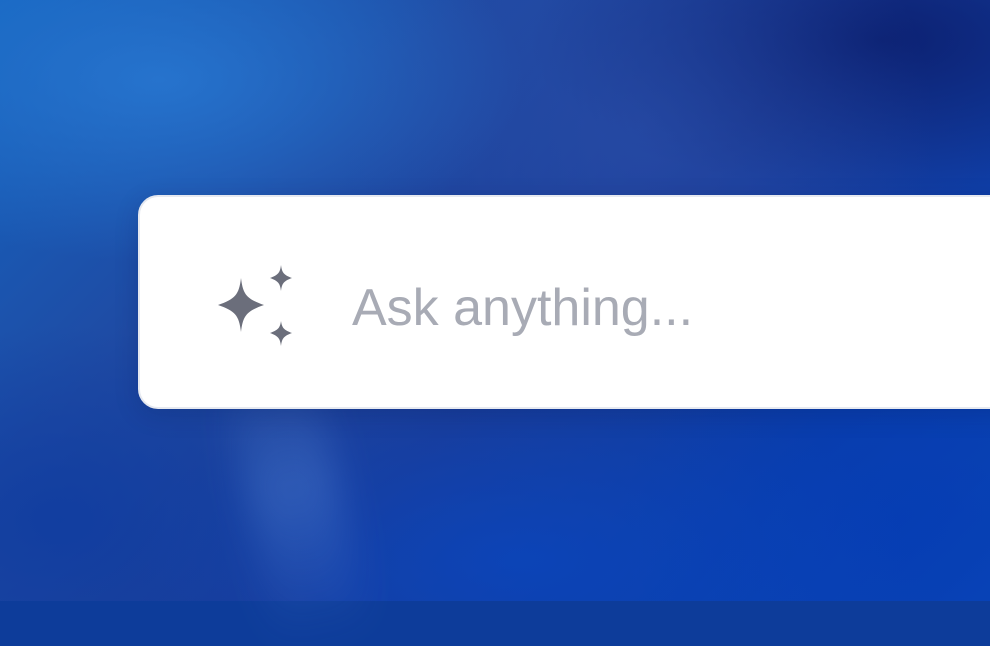 This screenshot has height=646, width=990. I want to click on sparkle-small-star-bottom, so click(281, 333).